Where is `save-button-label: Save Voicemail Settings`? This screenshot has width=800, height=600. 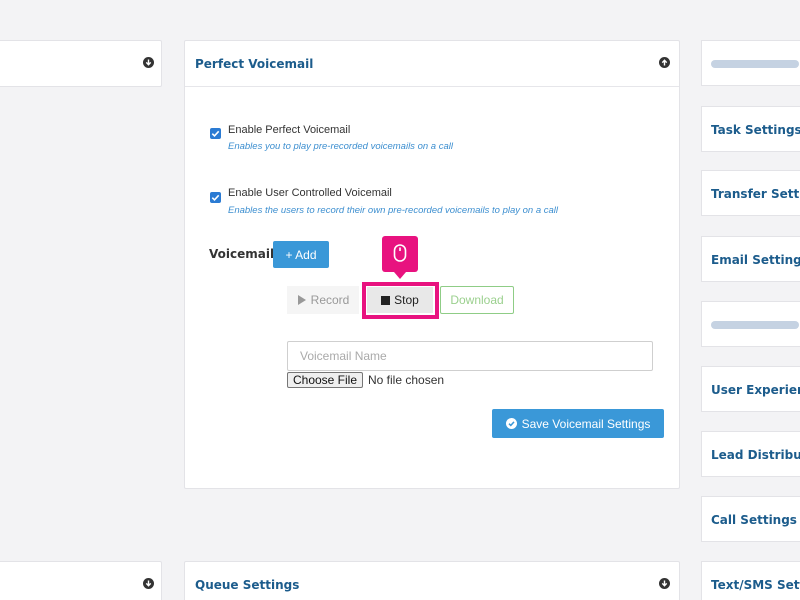 save-button-label: Save Voicemail Settings is located at coordinates (586, 423).